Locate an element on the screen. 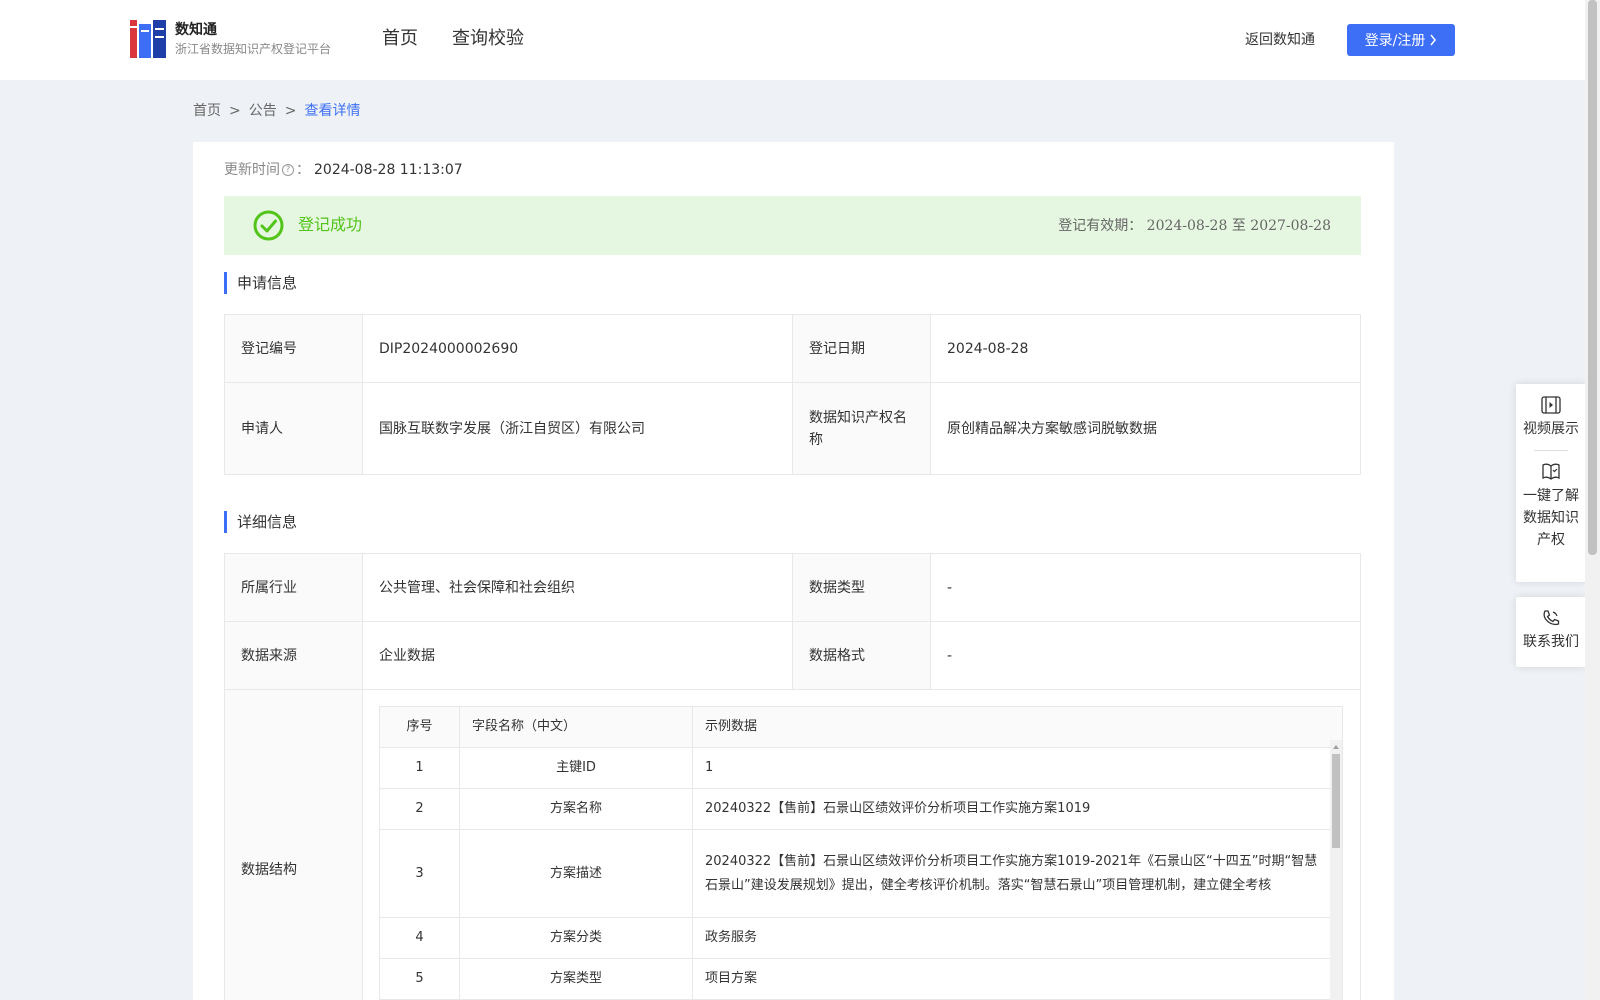 This screenshot has height=1000, width=1600. validity-start: 2024-08-28 is located at coordinates (1187, 226).